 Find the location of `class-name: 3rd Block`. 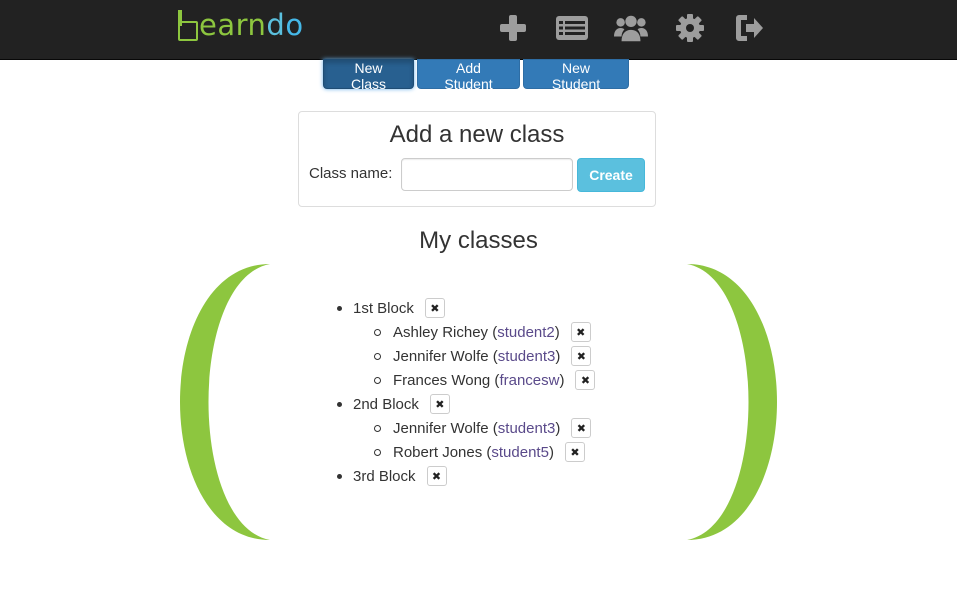

class-name: 3rd Block is located at coordinates (384, 476).